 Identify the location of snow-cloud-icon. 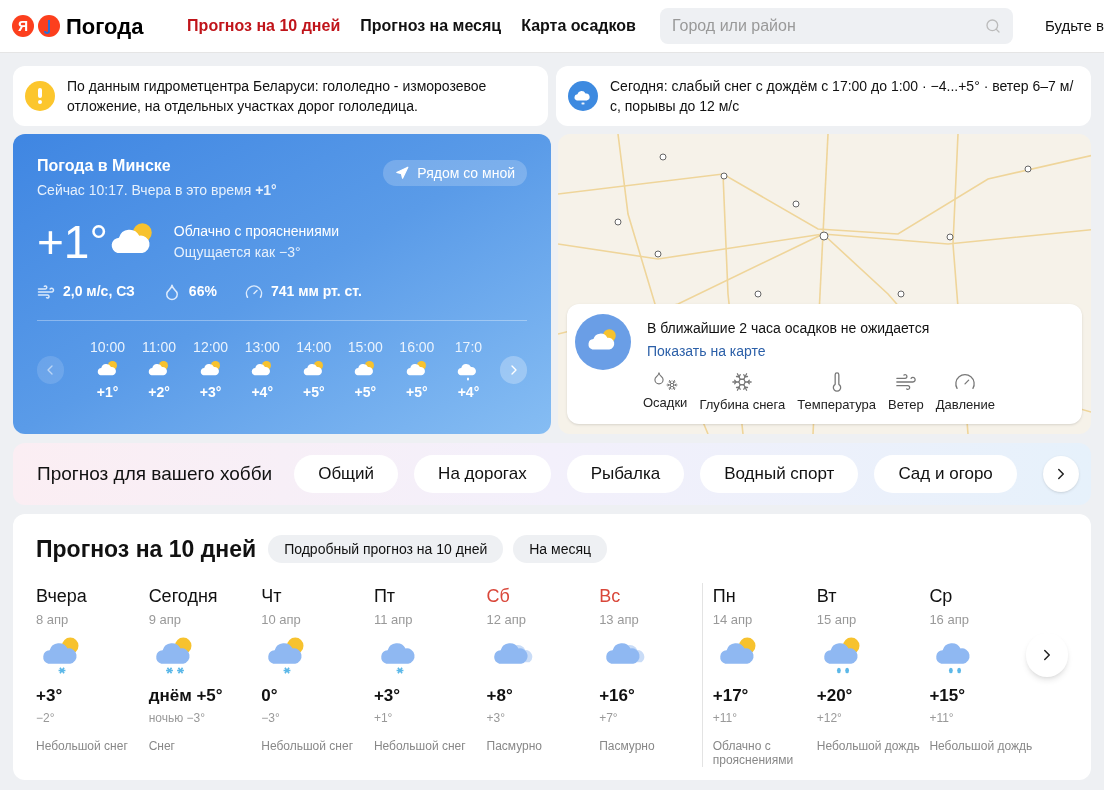
(583, 96).